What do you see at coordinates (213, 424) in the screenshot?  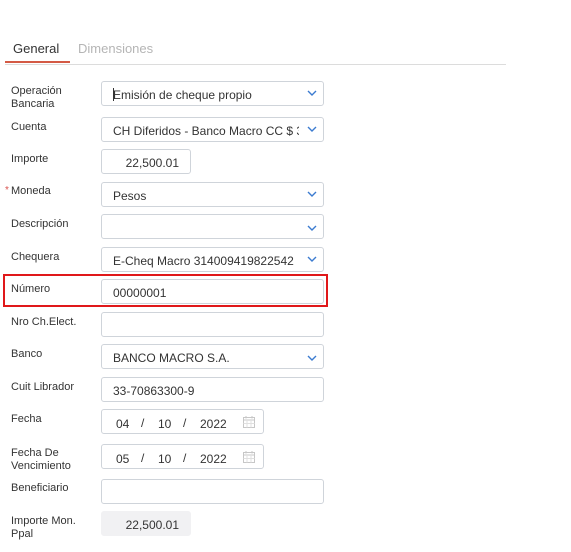 I see `fecha-year: 2022` at bounding box center [213, 424].